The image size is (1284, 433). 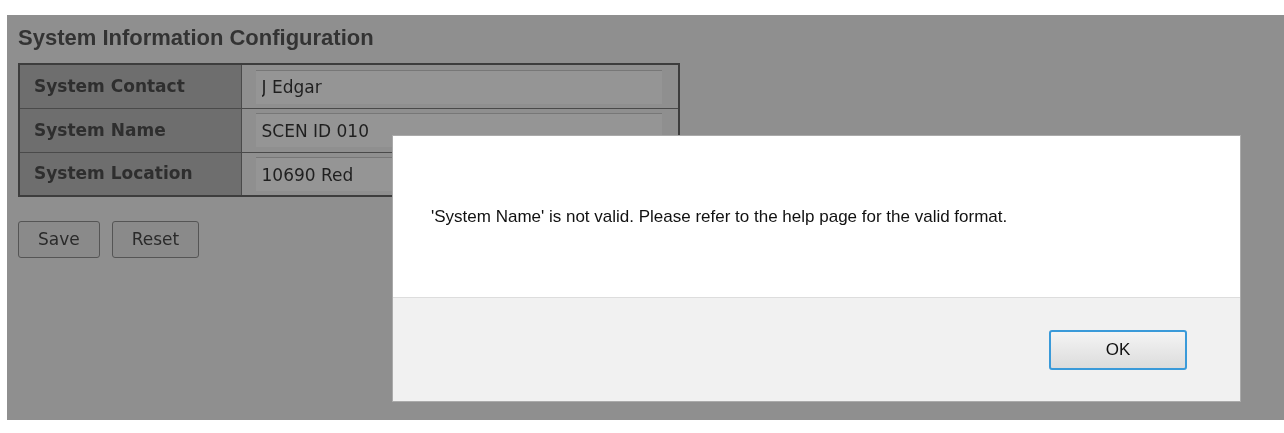 I want to click on page-title: System Information Configuration, so click(x=196, y=38).